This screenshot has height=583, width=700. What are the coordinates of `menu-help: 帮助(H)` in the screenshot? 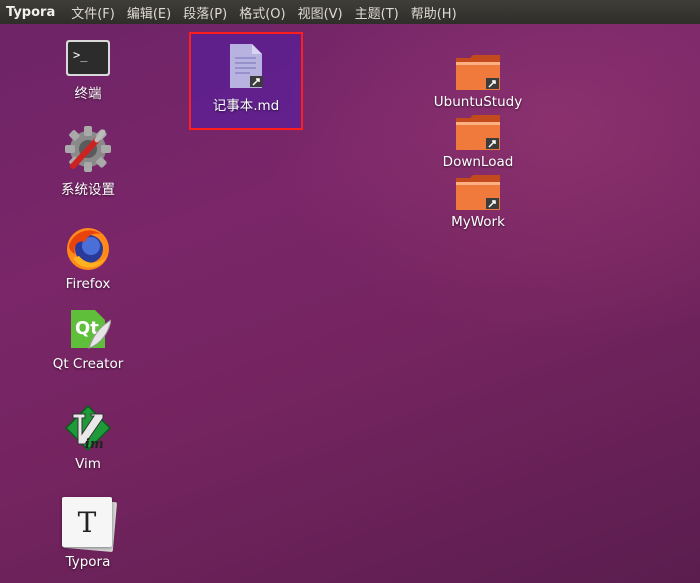 It's located at (434, 12).